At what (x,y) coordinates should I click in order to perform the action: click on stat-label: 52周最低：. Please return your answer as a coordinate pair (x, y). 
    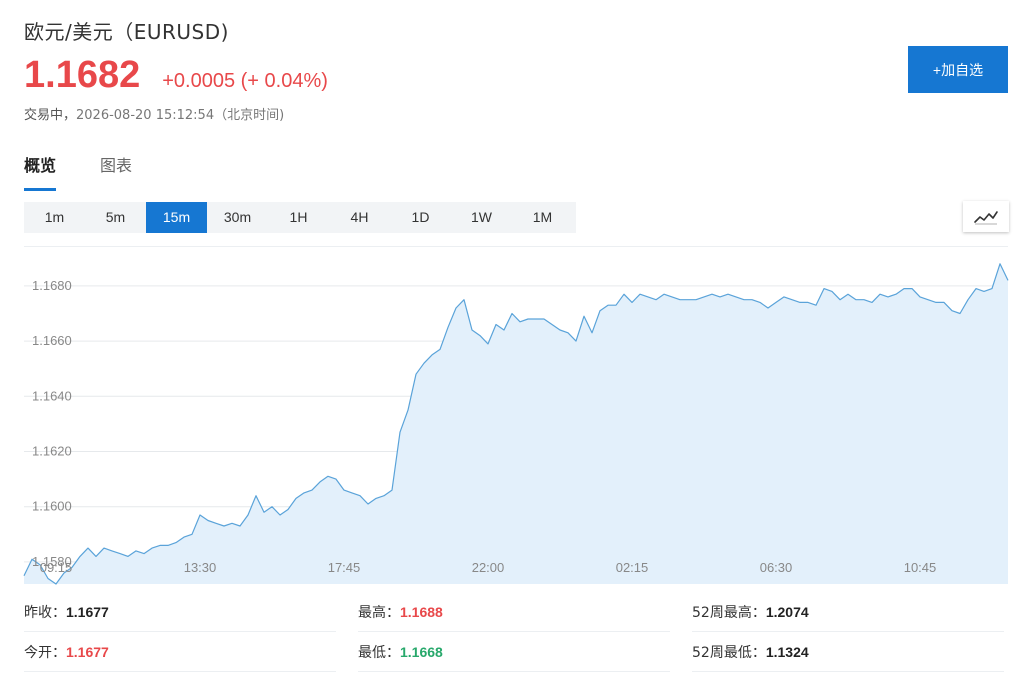
    Looking at the image, I should click on (729, 652).